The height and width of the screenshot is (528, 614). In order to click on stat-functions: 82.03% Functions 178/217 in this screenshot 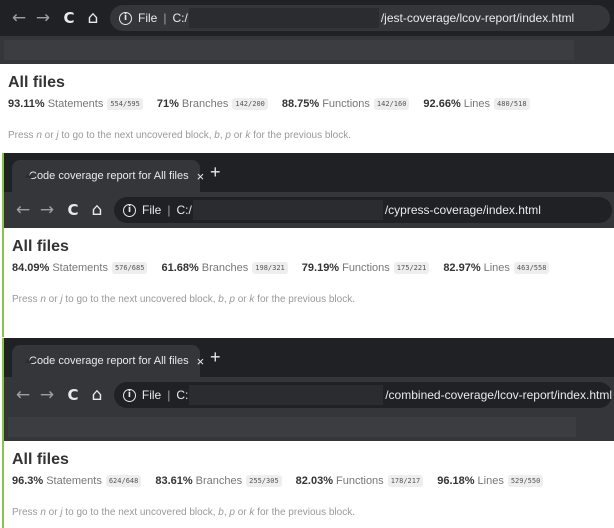, I will do `click(360, 481)`.